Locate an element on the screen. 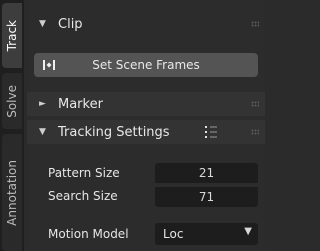  tracking-settings-title: Tracking Settings is located at coordinates (114, 132).